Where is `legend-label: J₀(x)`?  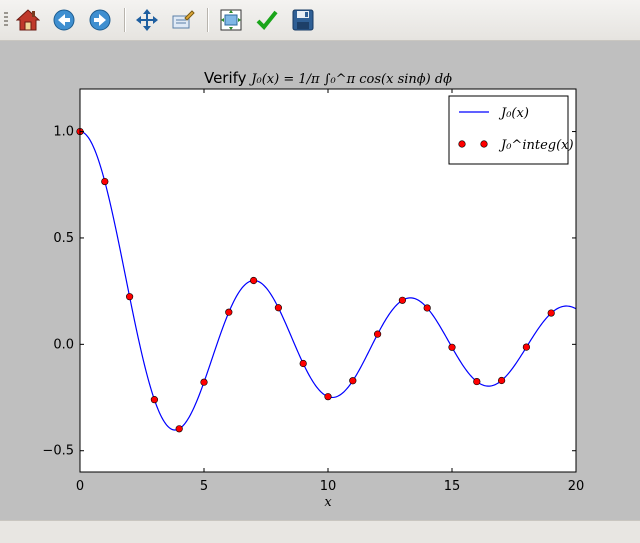
legend-label: J₀(x) is located at coordinates (513, 113).